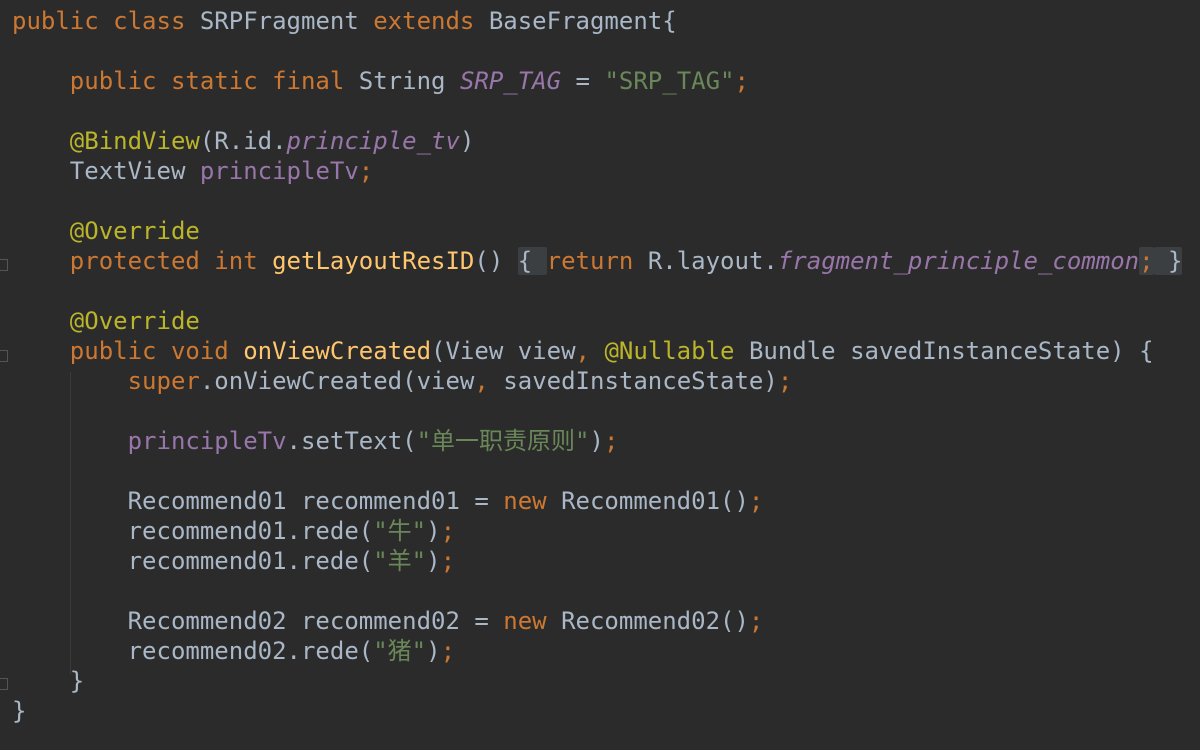  I want to click on code-line: recommend01.rede("羊");, so click(597, 561).